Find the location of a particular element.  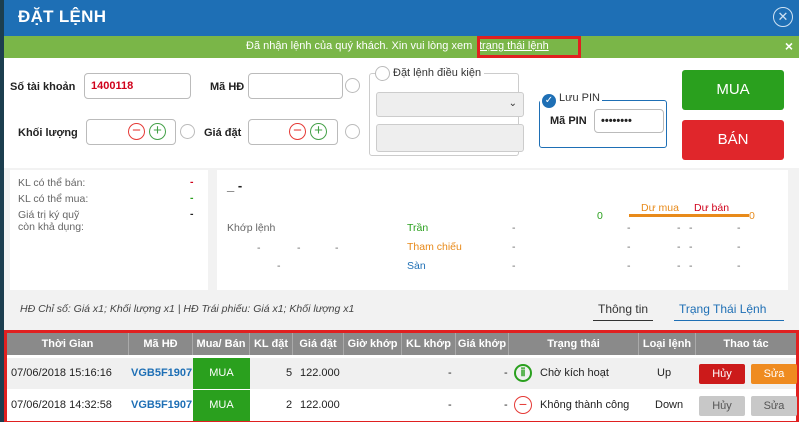

symbol-text: _ - is located at coordinates (235, 185).